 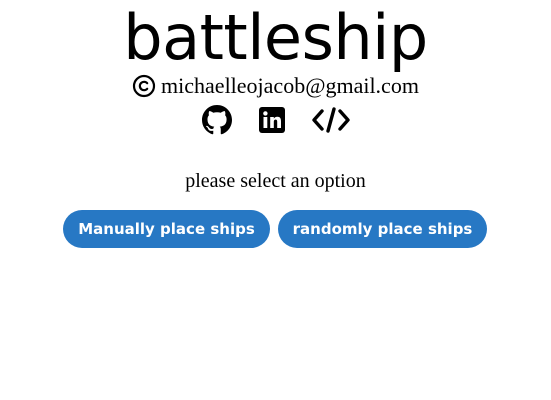 What do you see at coordinates (216, 120) in the screenshot?
I see `github-icon` at bounding box center [216, 120].